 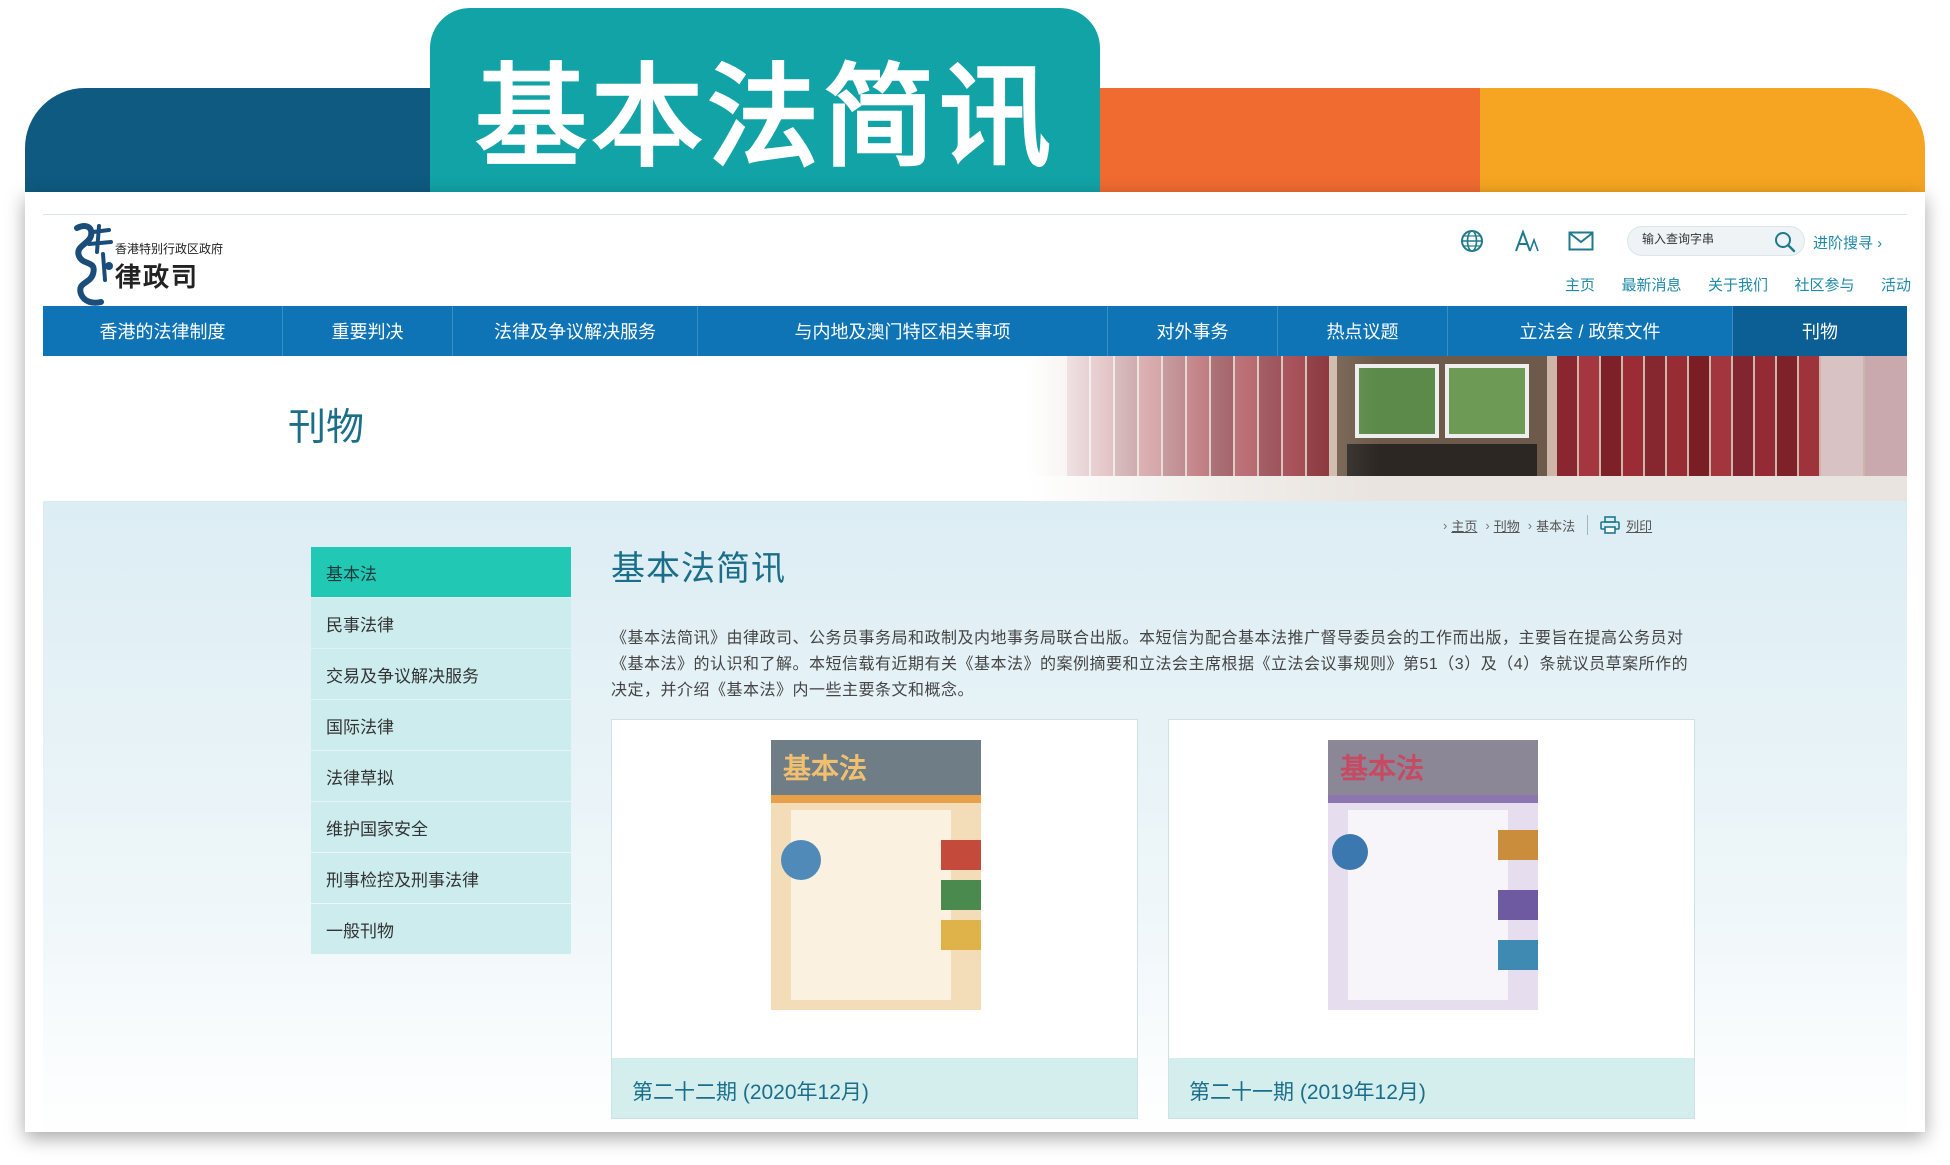 I want to click on search-input, so click(x=1707, y=239).